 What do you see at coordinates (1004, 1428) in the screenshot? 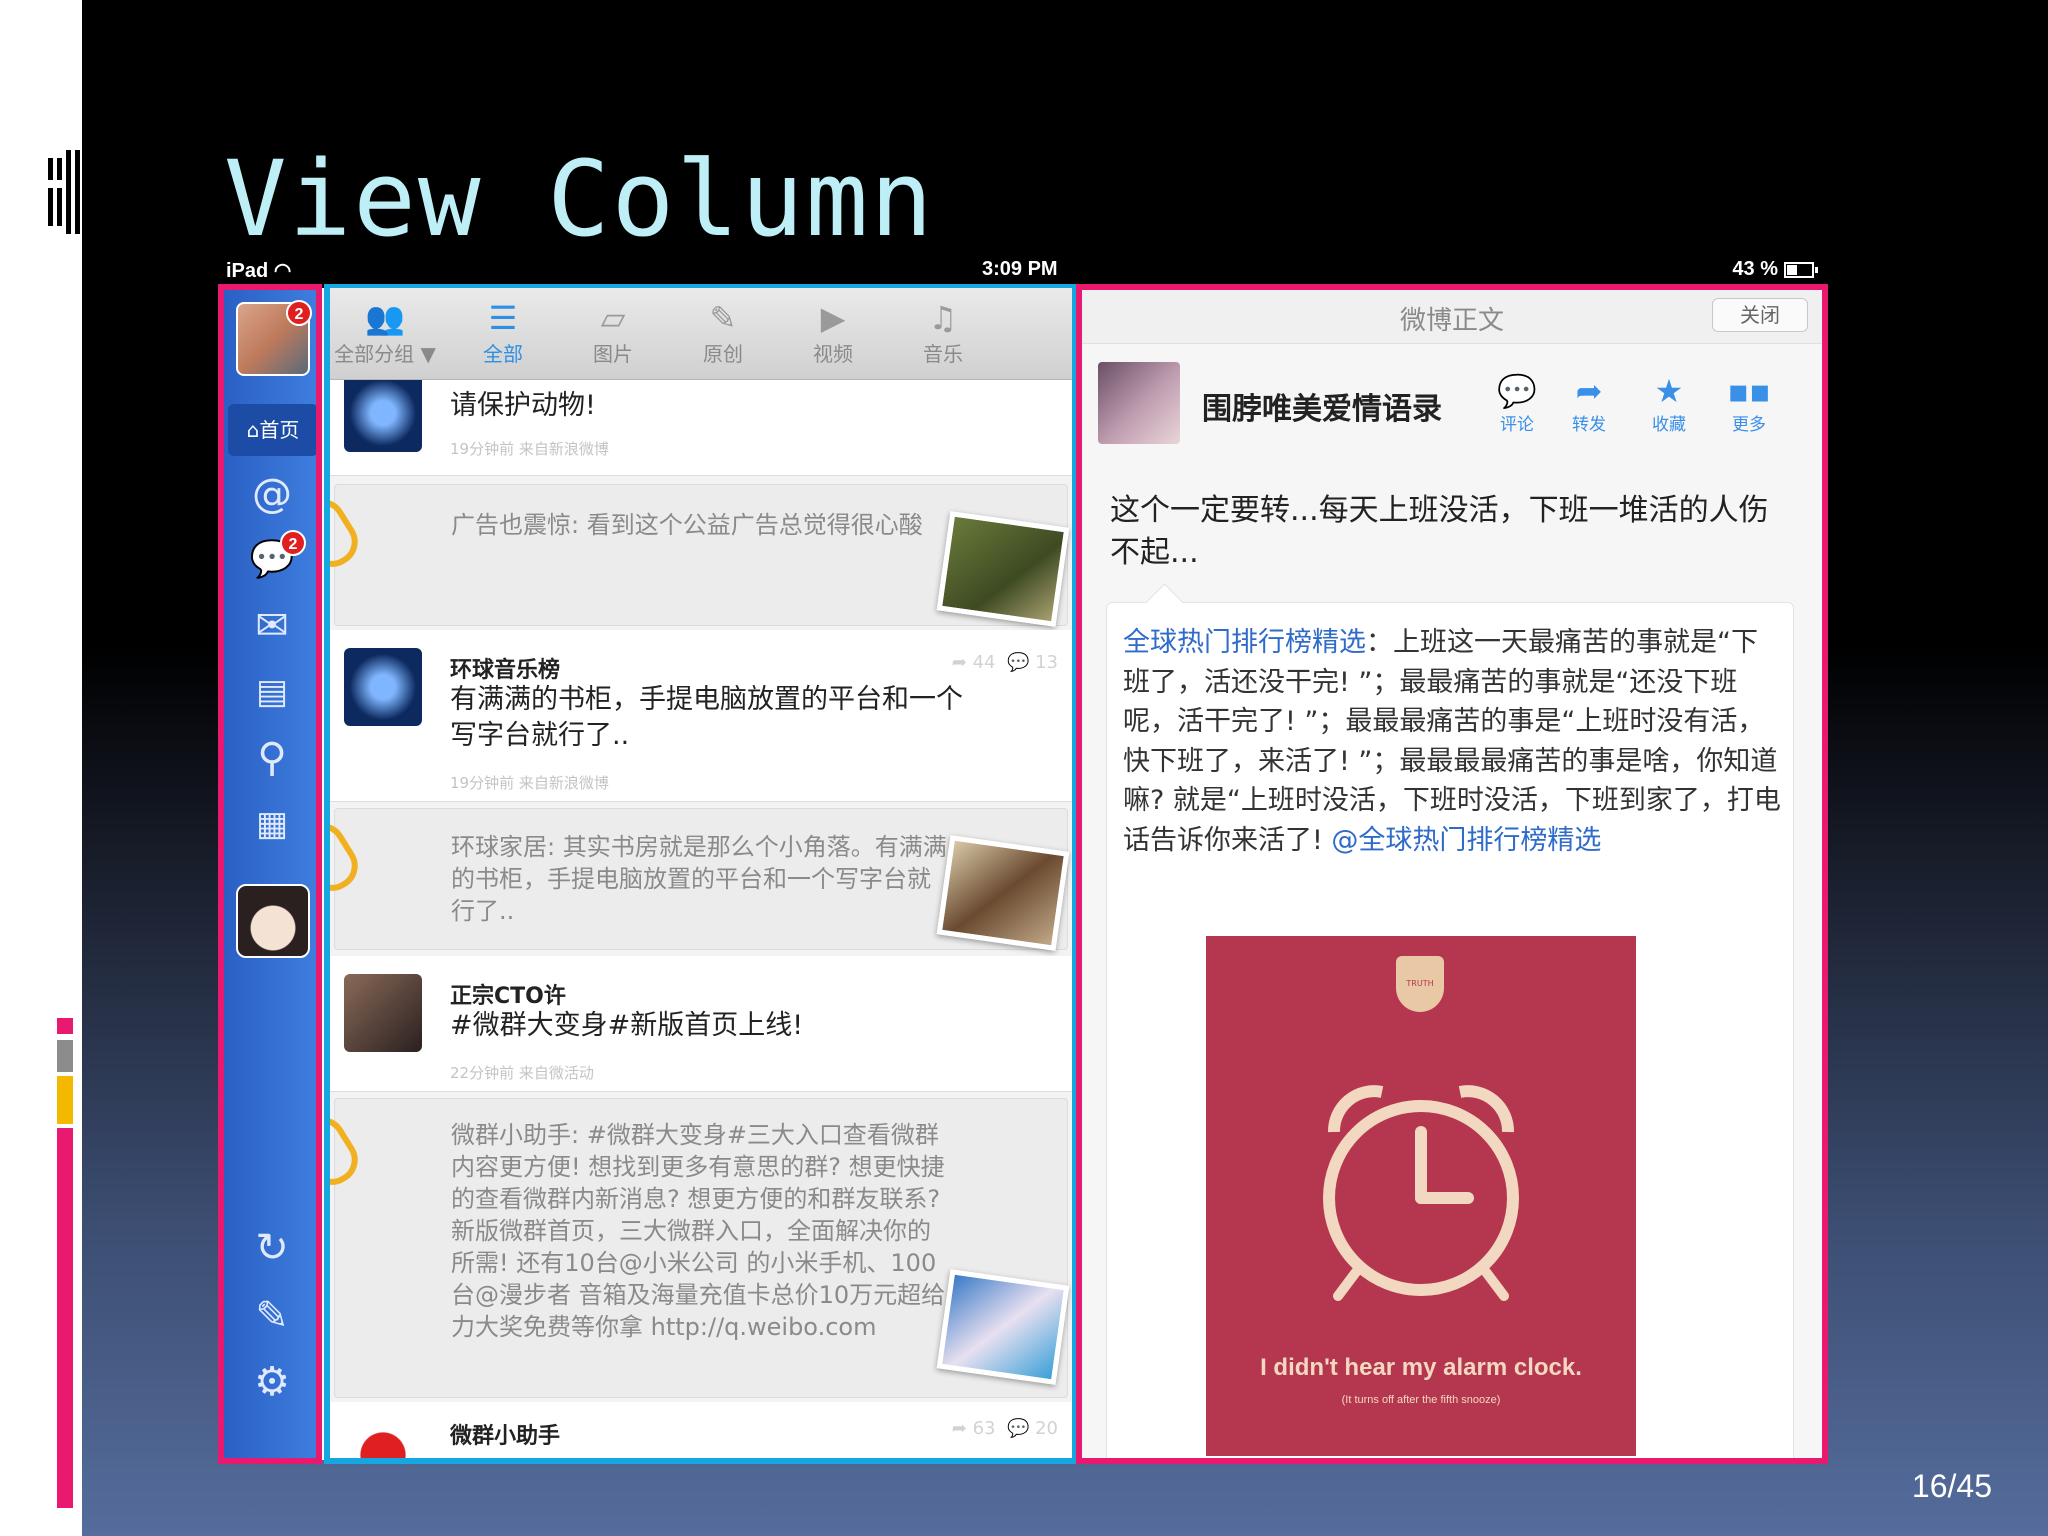
I see `post-stats: ➦ 63 💬 20` at bounding box center [1004, 1428].